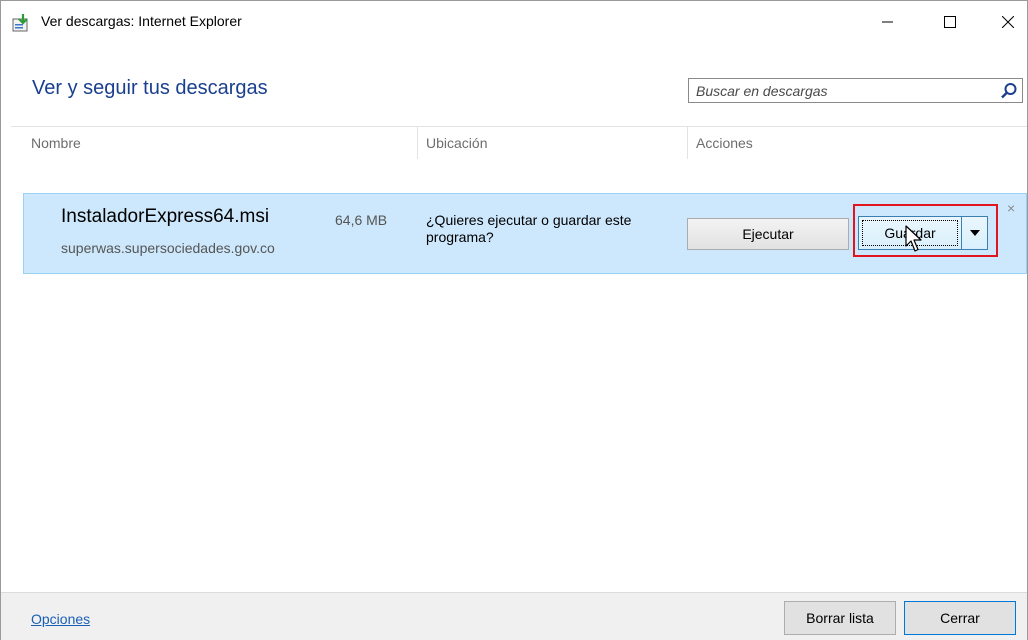 The width and height of the screenshot is (1028, 640). Describe the element at coordinates (20, 23) in the screenshot. I see `download-manager-icon` at that location.